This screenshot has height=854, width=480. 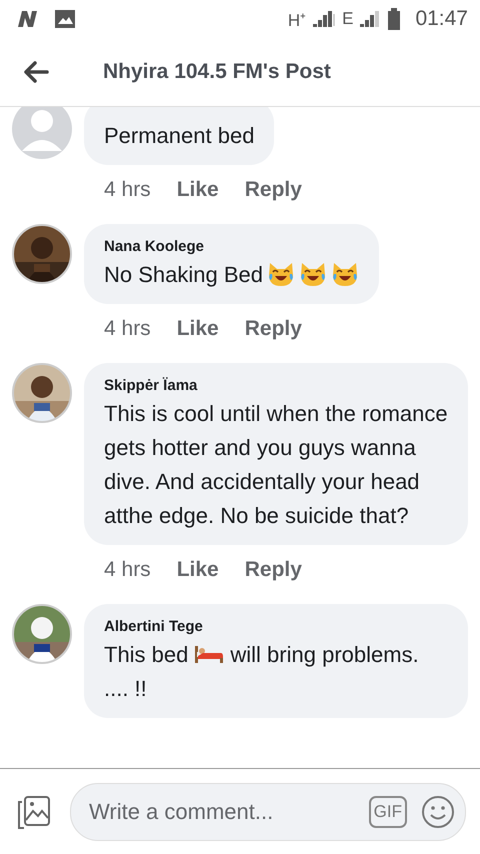 I want to click on comment-author: Nana Koolege, so click(x=231, y=247).